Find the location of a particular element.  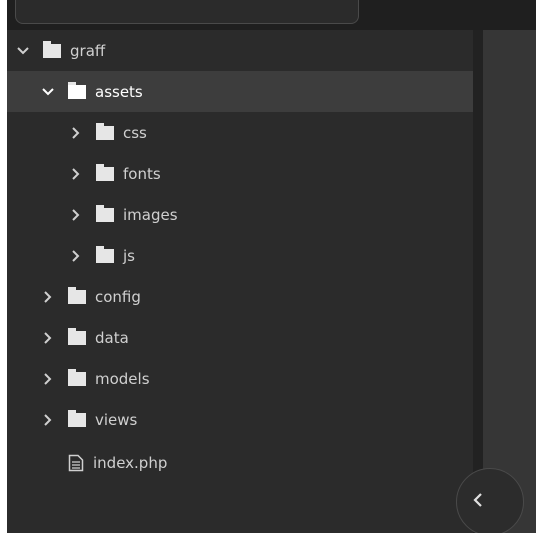

top-bar is located at coordinates (271, 15).